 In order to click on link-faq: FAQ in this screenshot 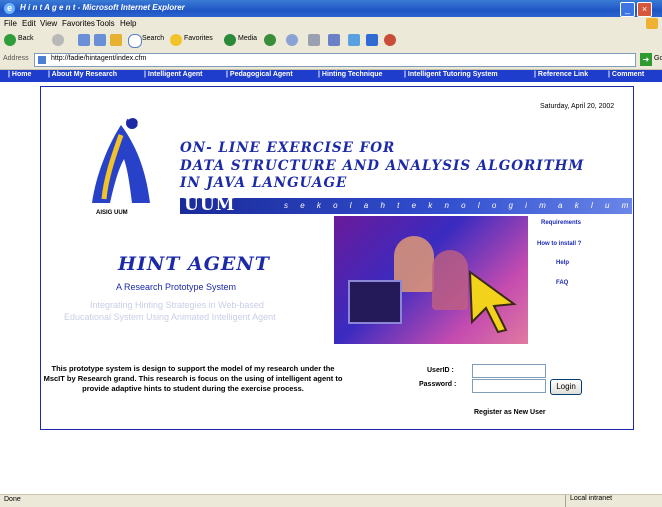, I will do `click(562, 283)`.